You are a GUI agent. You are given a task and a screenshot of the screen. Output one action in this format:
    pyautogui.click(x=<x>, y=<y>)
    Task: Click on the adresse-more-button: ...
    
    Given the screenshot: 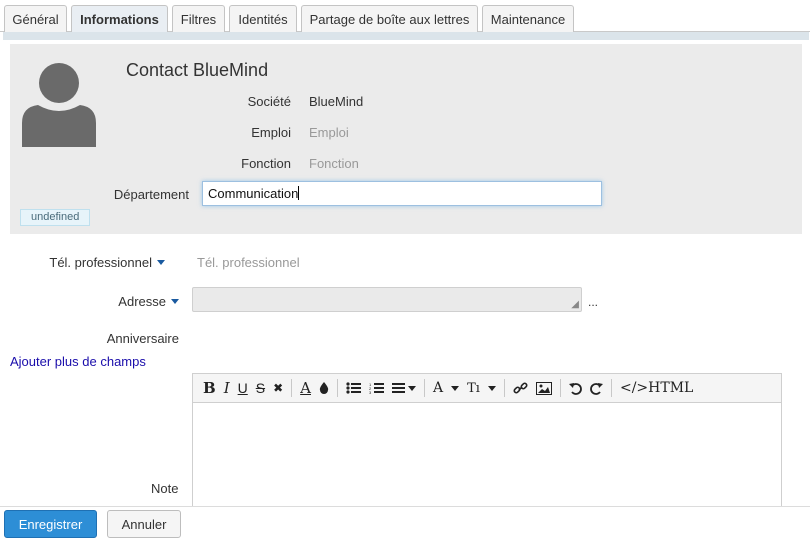 What is the action you would take?
    pyautogui.click(x=593, y=302)
    